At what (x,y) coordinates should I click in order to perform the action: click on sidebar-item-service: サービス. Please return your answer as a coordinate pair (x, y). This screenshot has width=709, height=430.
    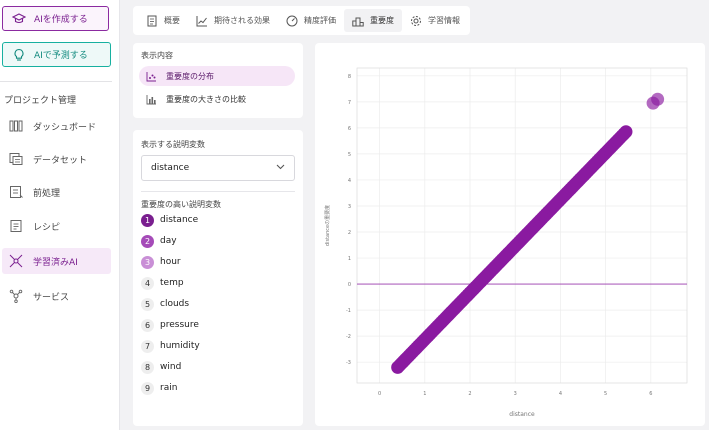
    Looking at the image, I should click on (56, 296).